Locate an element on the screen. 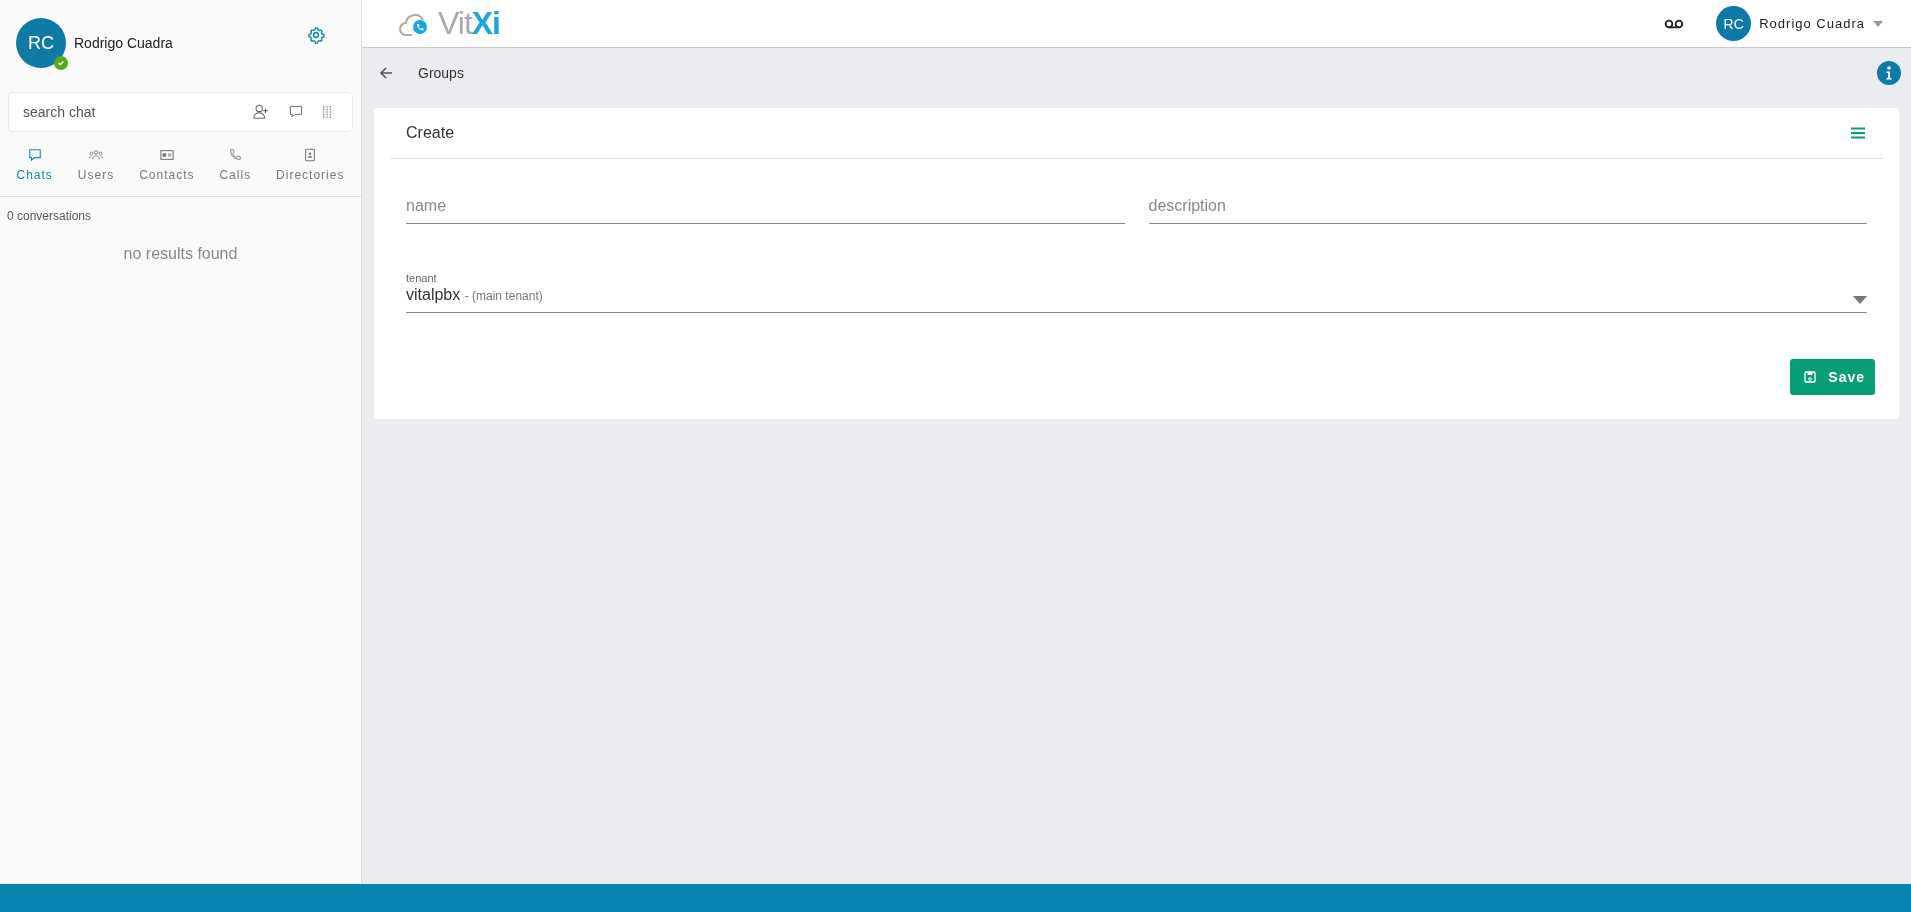  dialpad-icon is located at coordinates (327, 112).